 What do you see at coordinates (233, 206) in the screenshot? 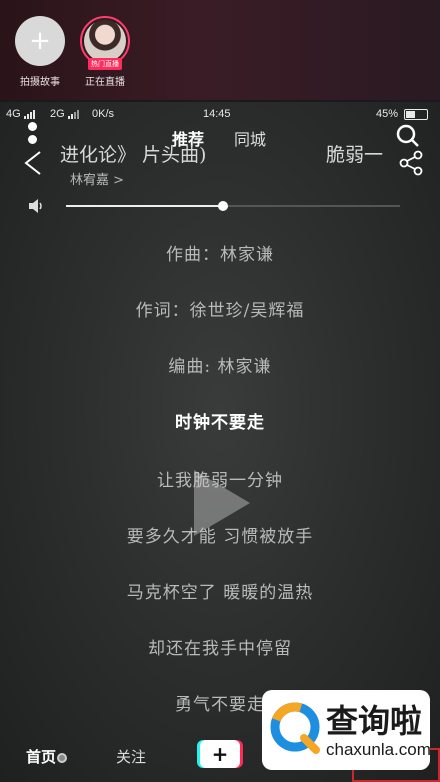
I see `volume-slider` at bounding box center [233, 206].